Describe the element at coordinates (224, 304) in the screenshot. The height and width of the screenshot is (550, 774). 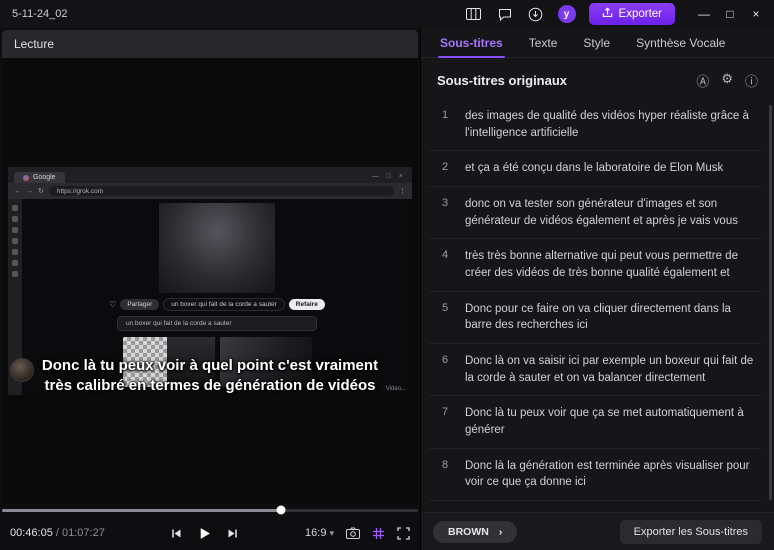
I see `prompt-chip: un boxer qui fait de la corde a sauter` at that location.